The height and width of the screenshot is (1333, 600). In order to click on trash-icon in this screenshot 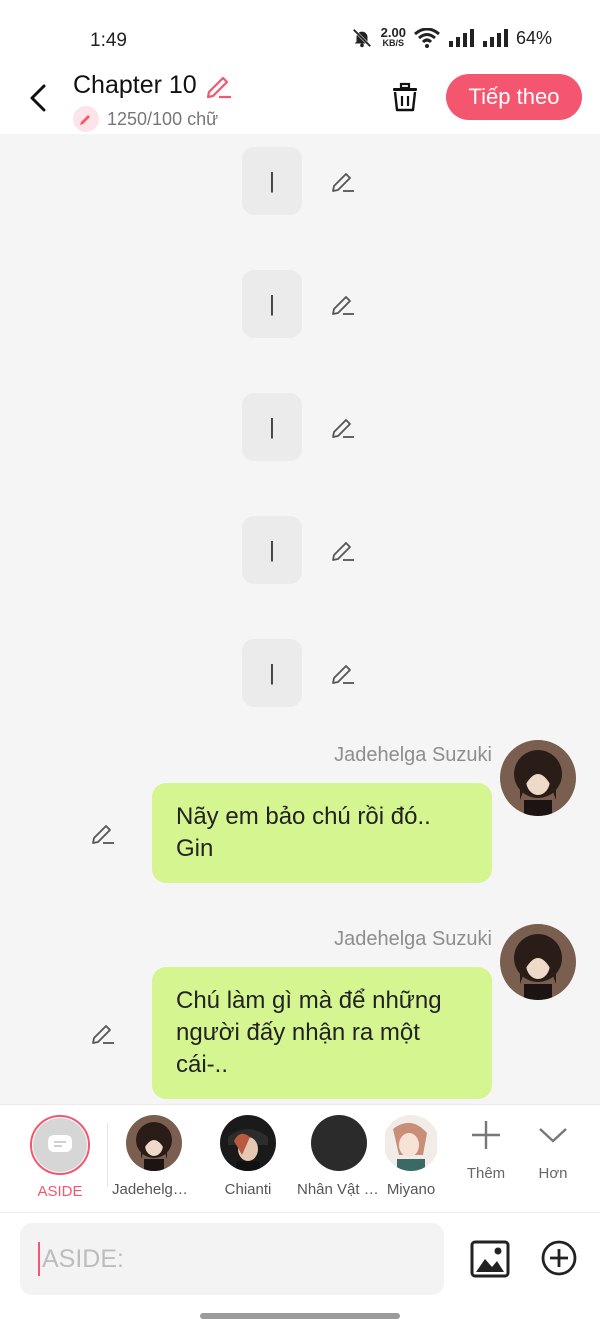, I will do `click(405, 97)`.